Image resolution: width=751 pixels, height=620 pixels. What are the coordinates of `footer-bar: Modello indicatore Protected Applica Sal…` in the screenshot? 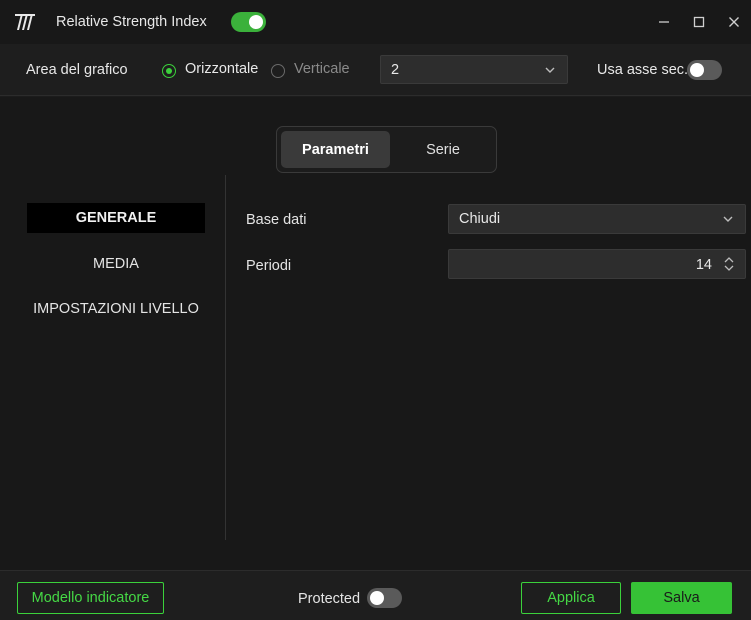 It's located at (375, 595).